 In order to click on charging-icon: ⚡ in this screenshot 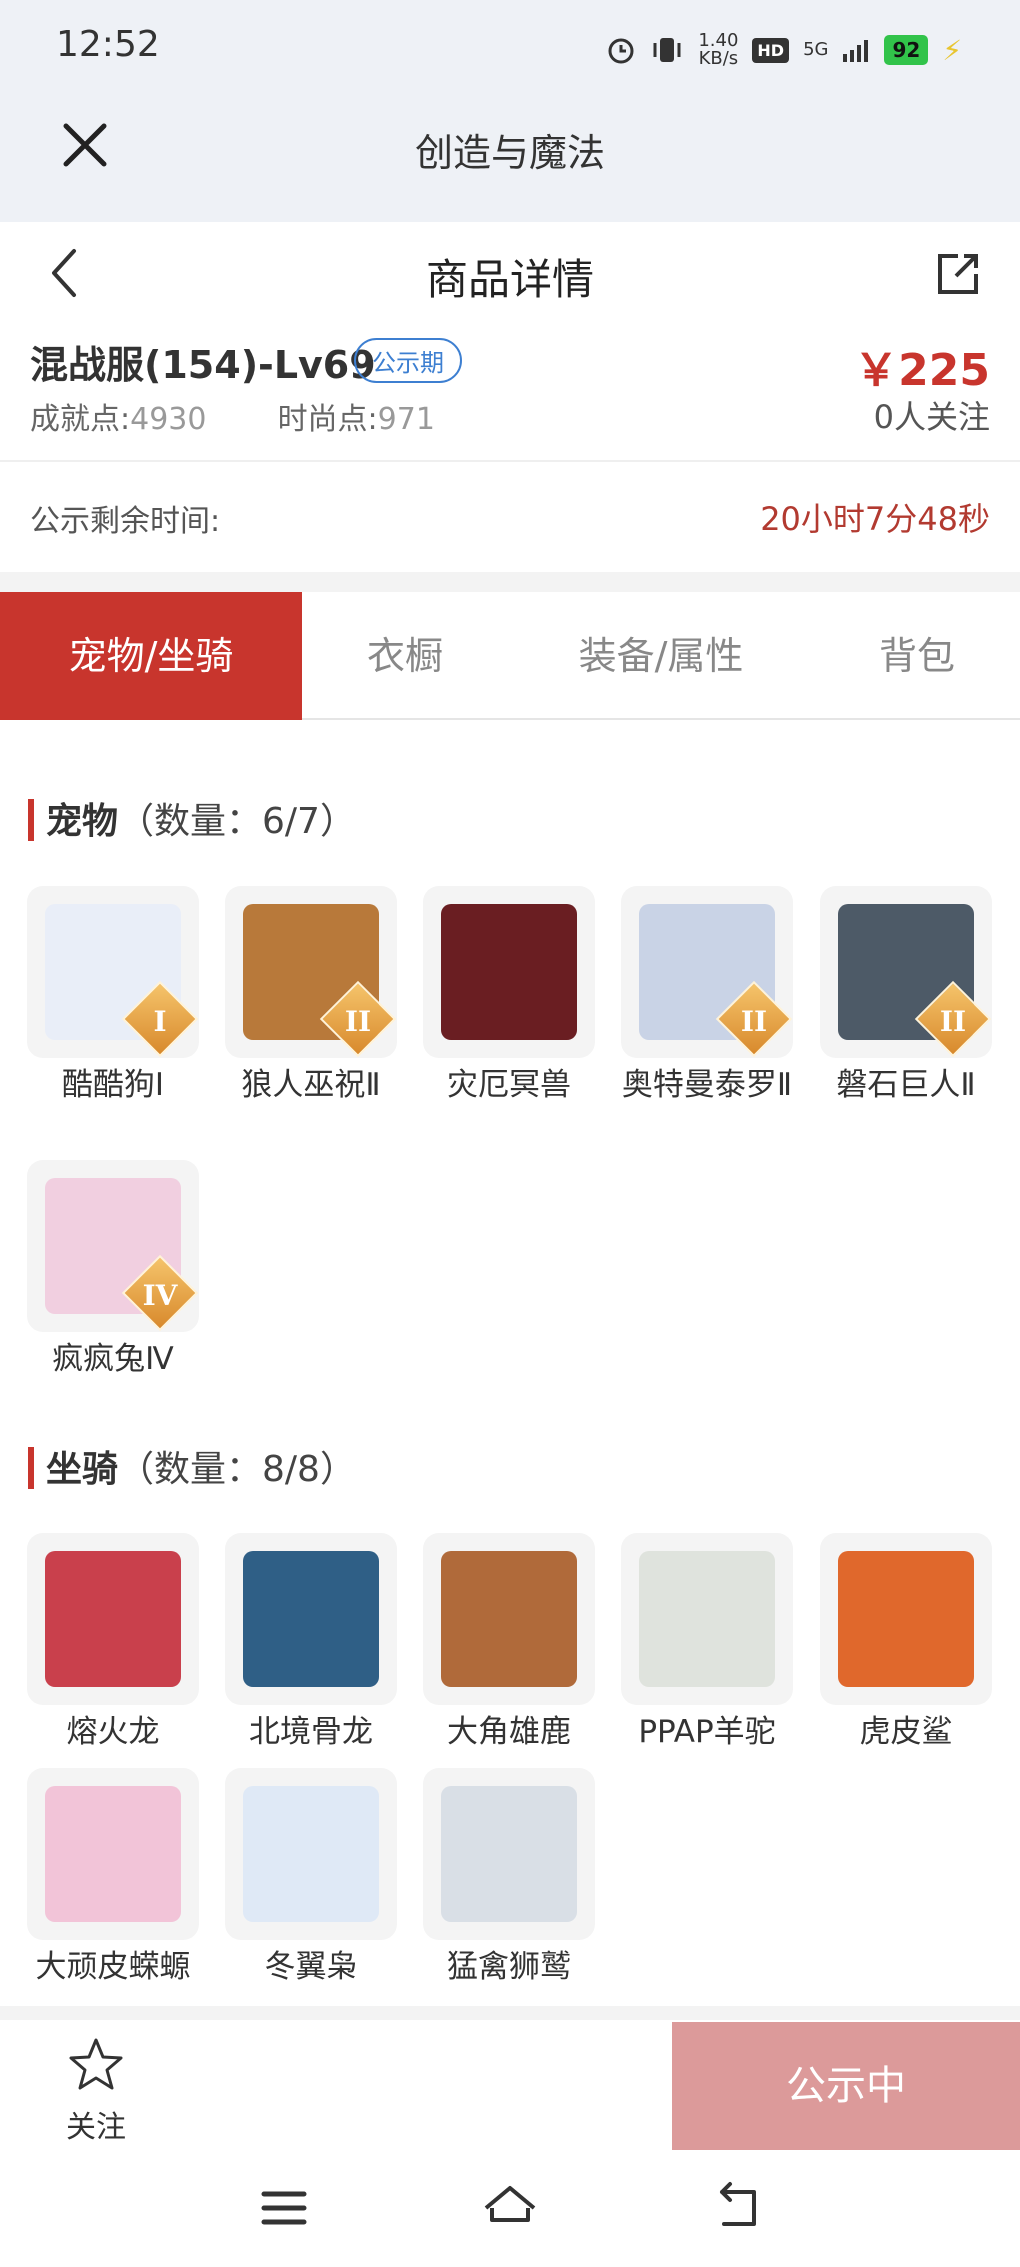, I will do `click(952, 50)`.